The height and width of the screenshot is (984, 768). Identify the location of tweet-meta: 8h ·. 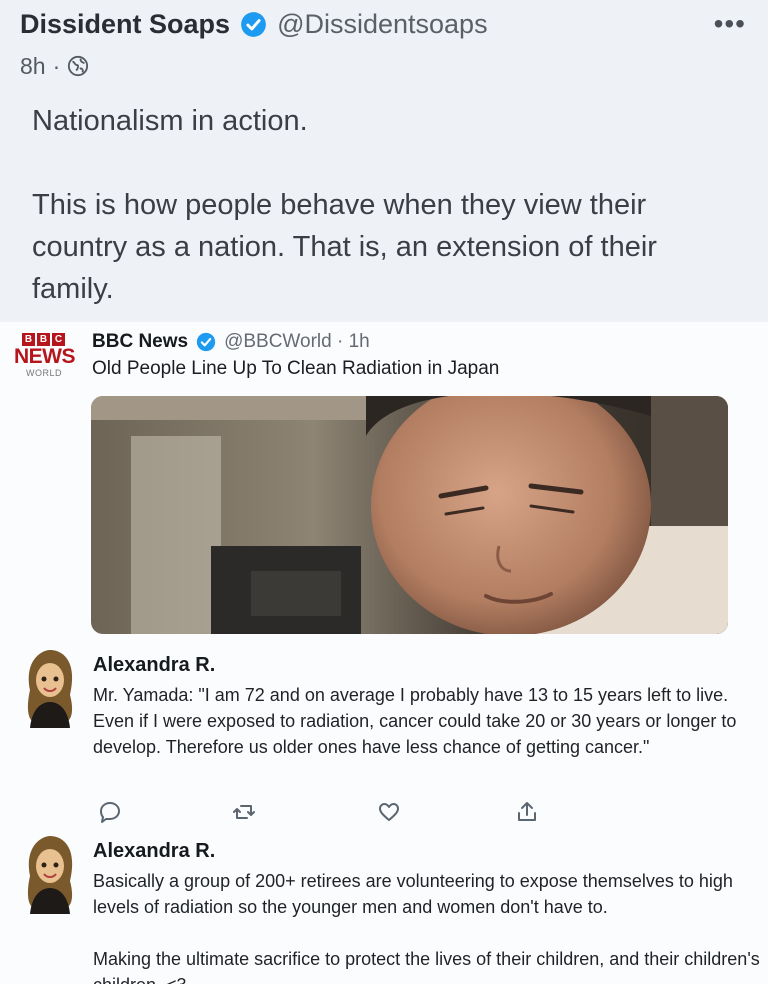
(54, 66).